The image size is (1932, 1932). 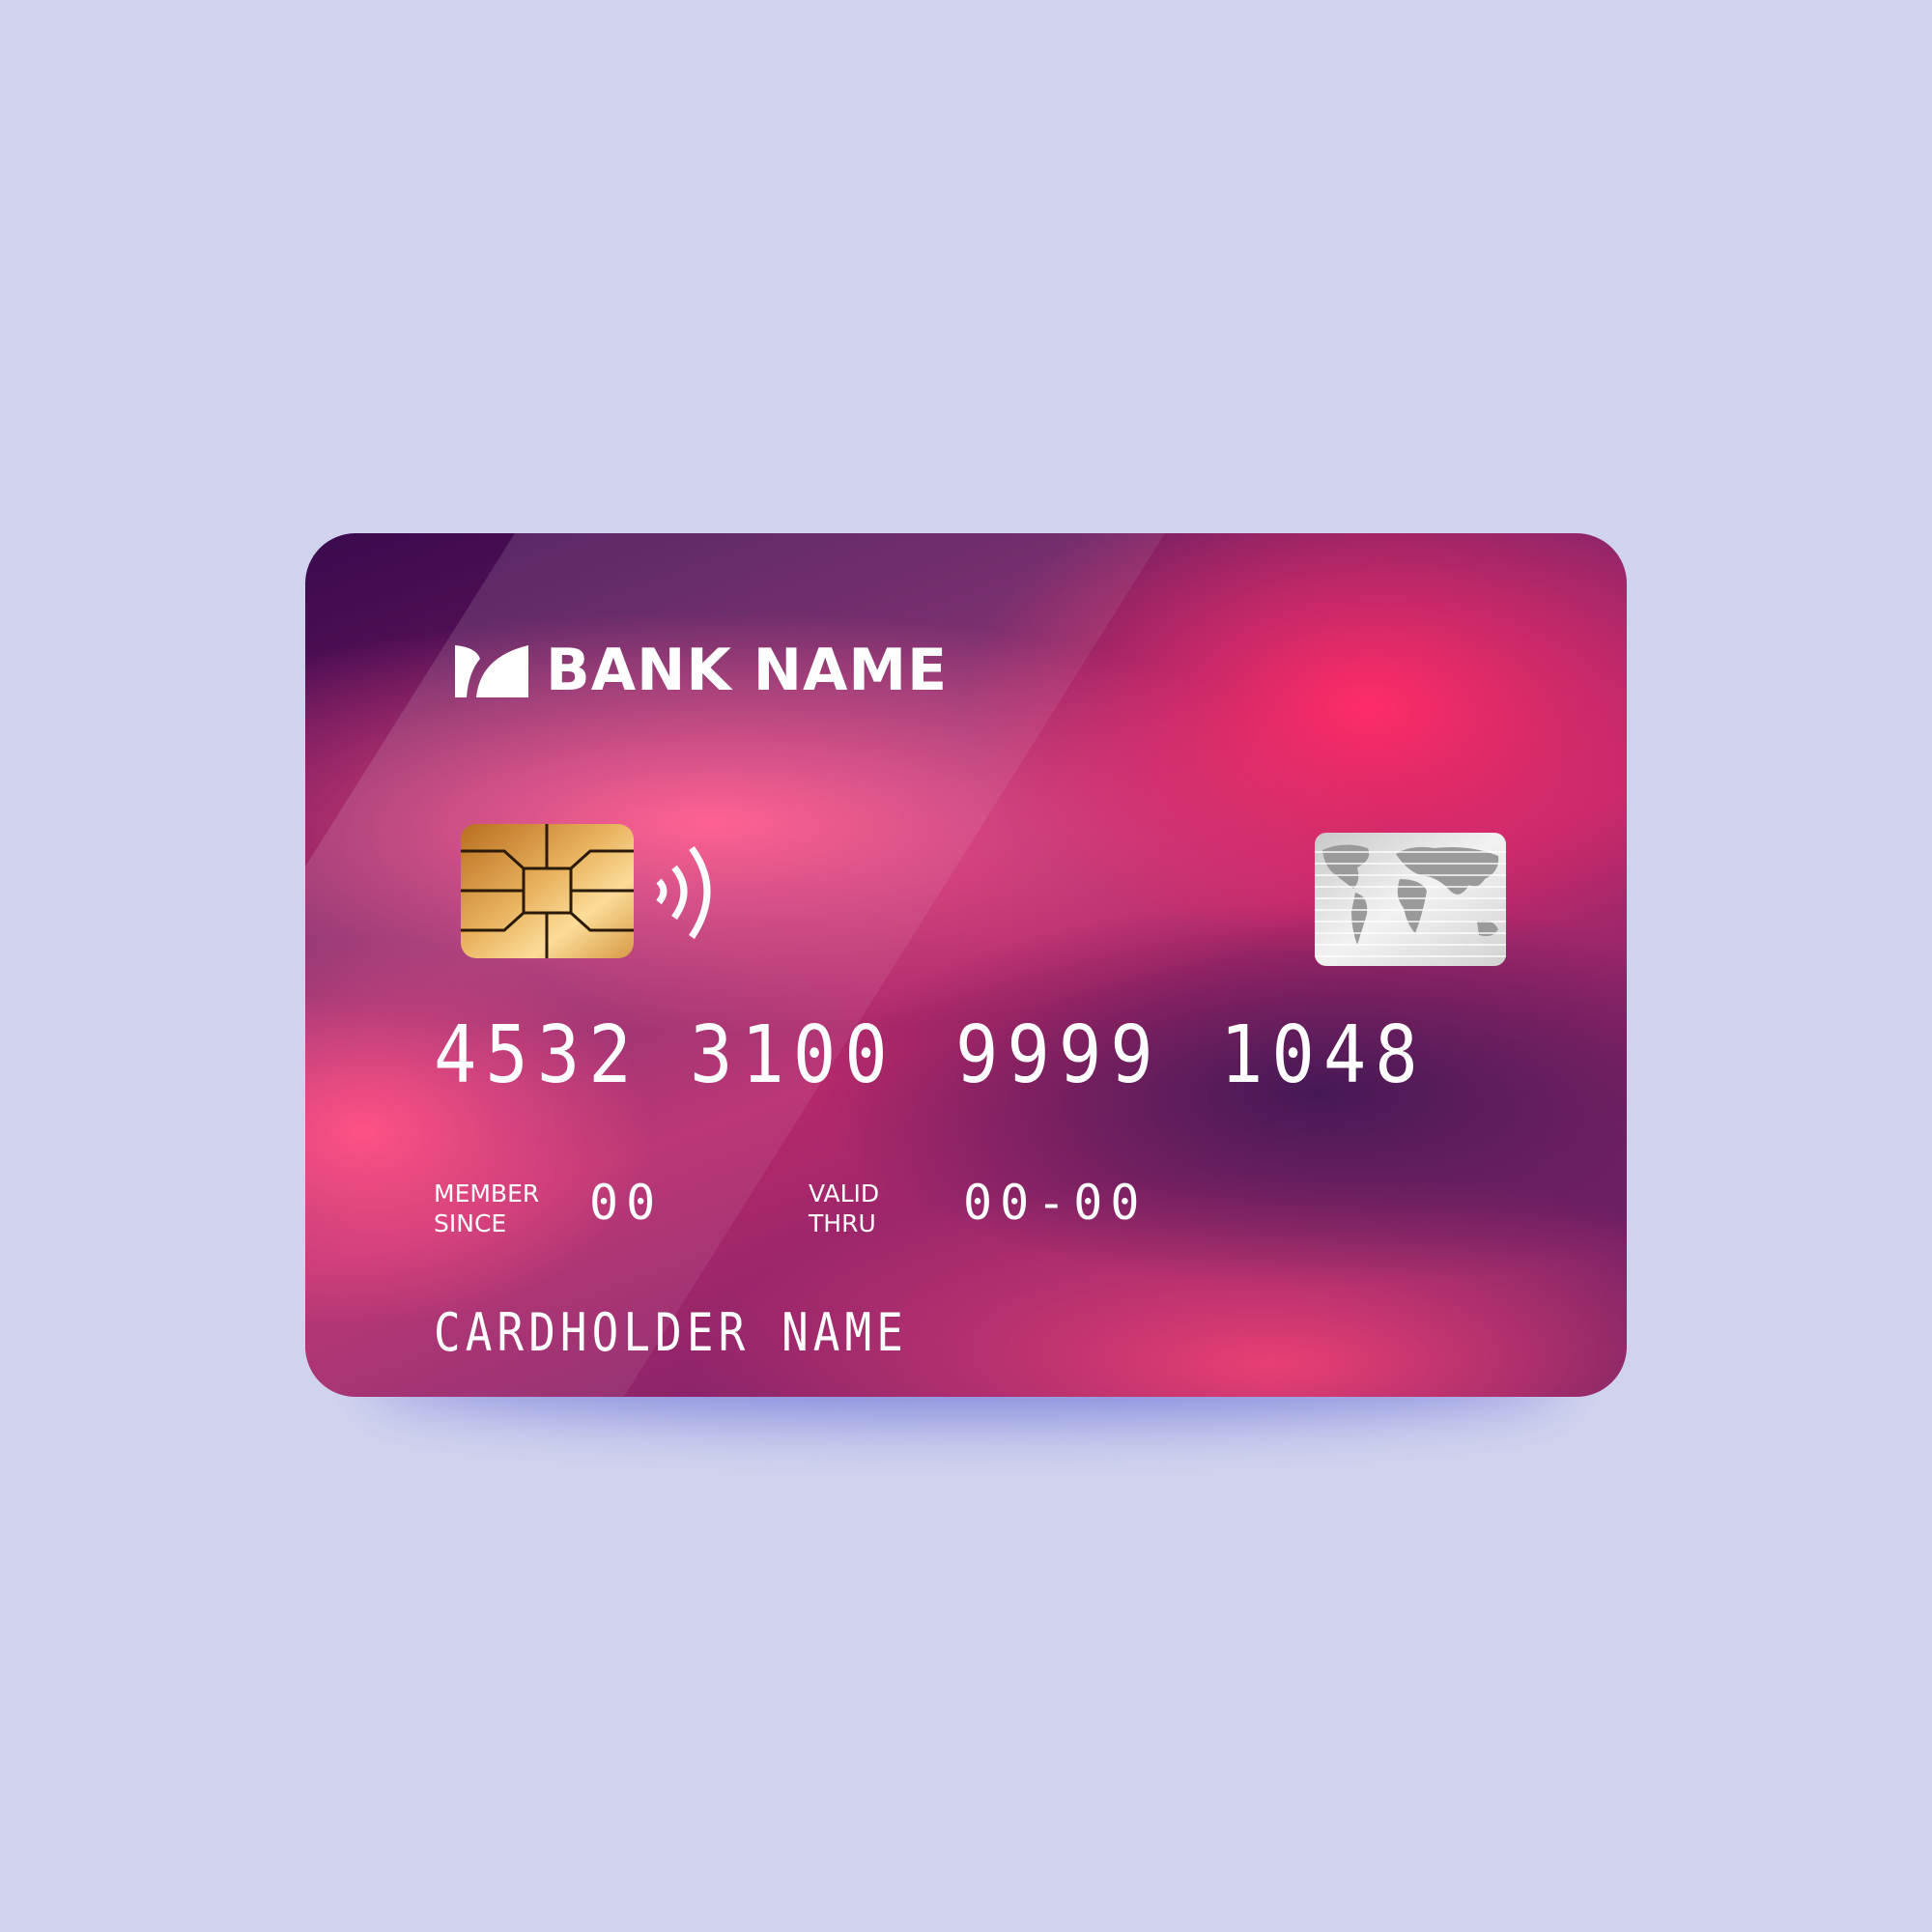 I want to click on card-number-group: 1048, so click(x=1323, y=1055).